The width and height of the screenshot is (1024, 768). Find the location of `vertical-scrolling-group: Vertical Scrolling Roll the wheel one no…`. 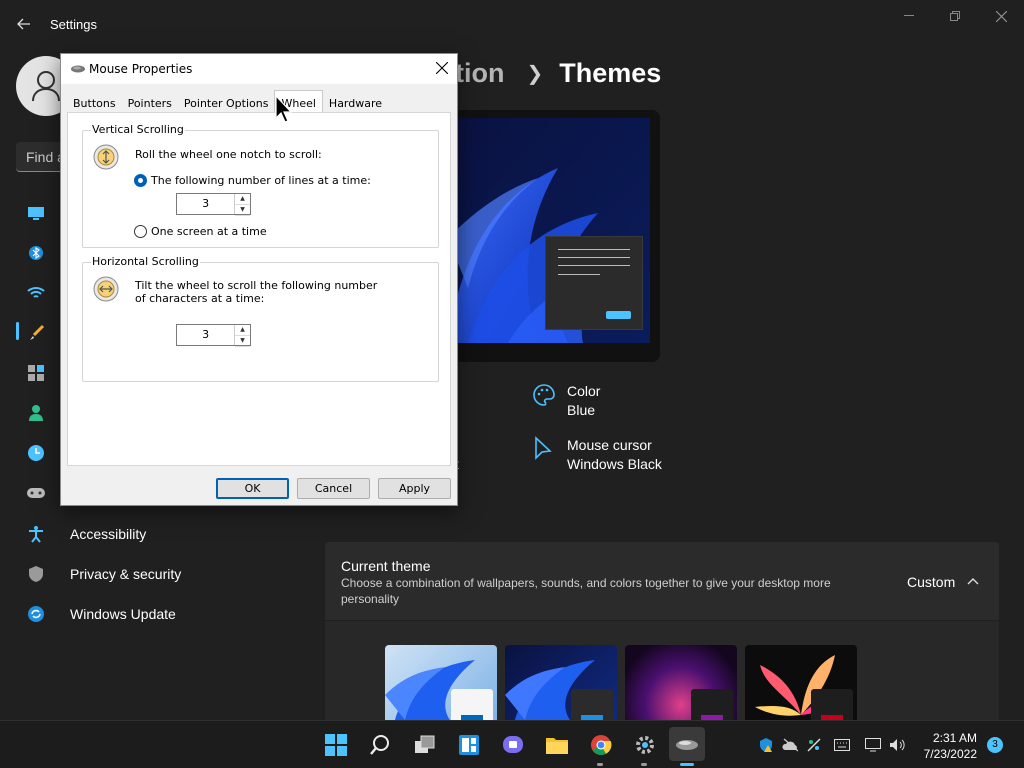

vertical-scrolling-group: Vertical Scrolling Roll the wheel one no… is located at coordinates (260, 185).